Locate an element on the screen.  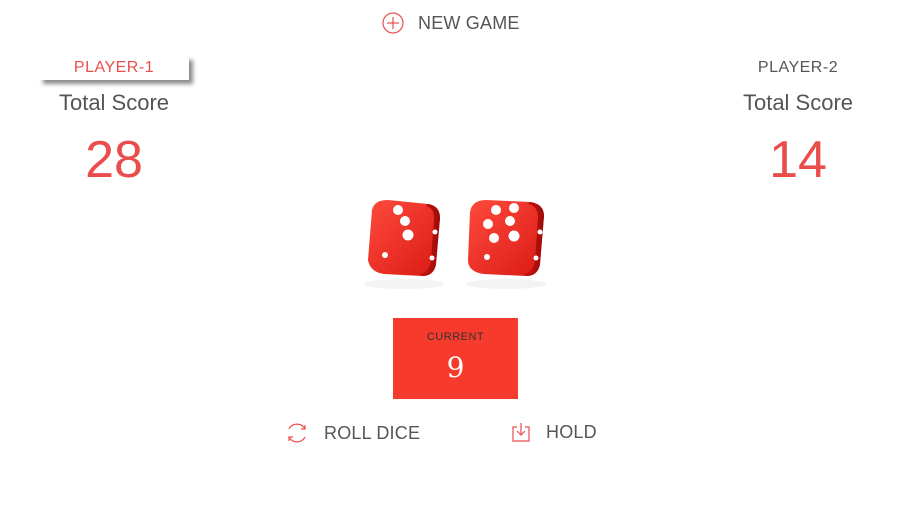
hold-label: HOLD is located at coordinates (571, 431).